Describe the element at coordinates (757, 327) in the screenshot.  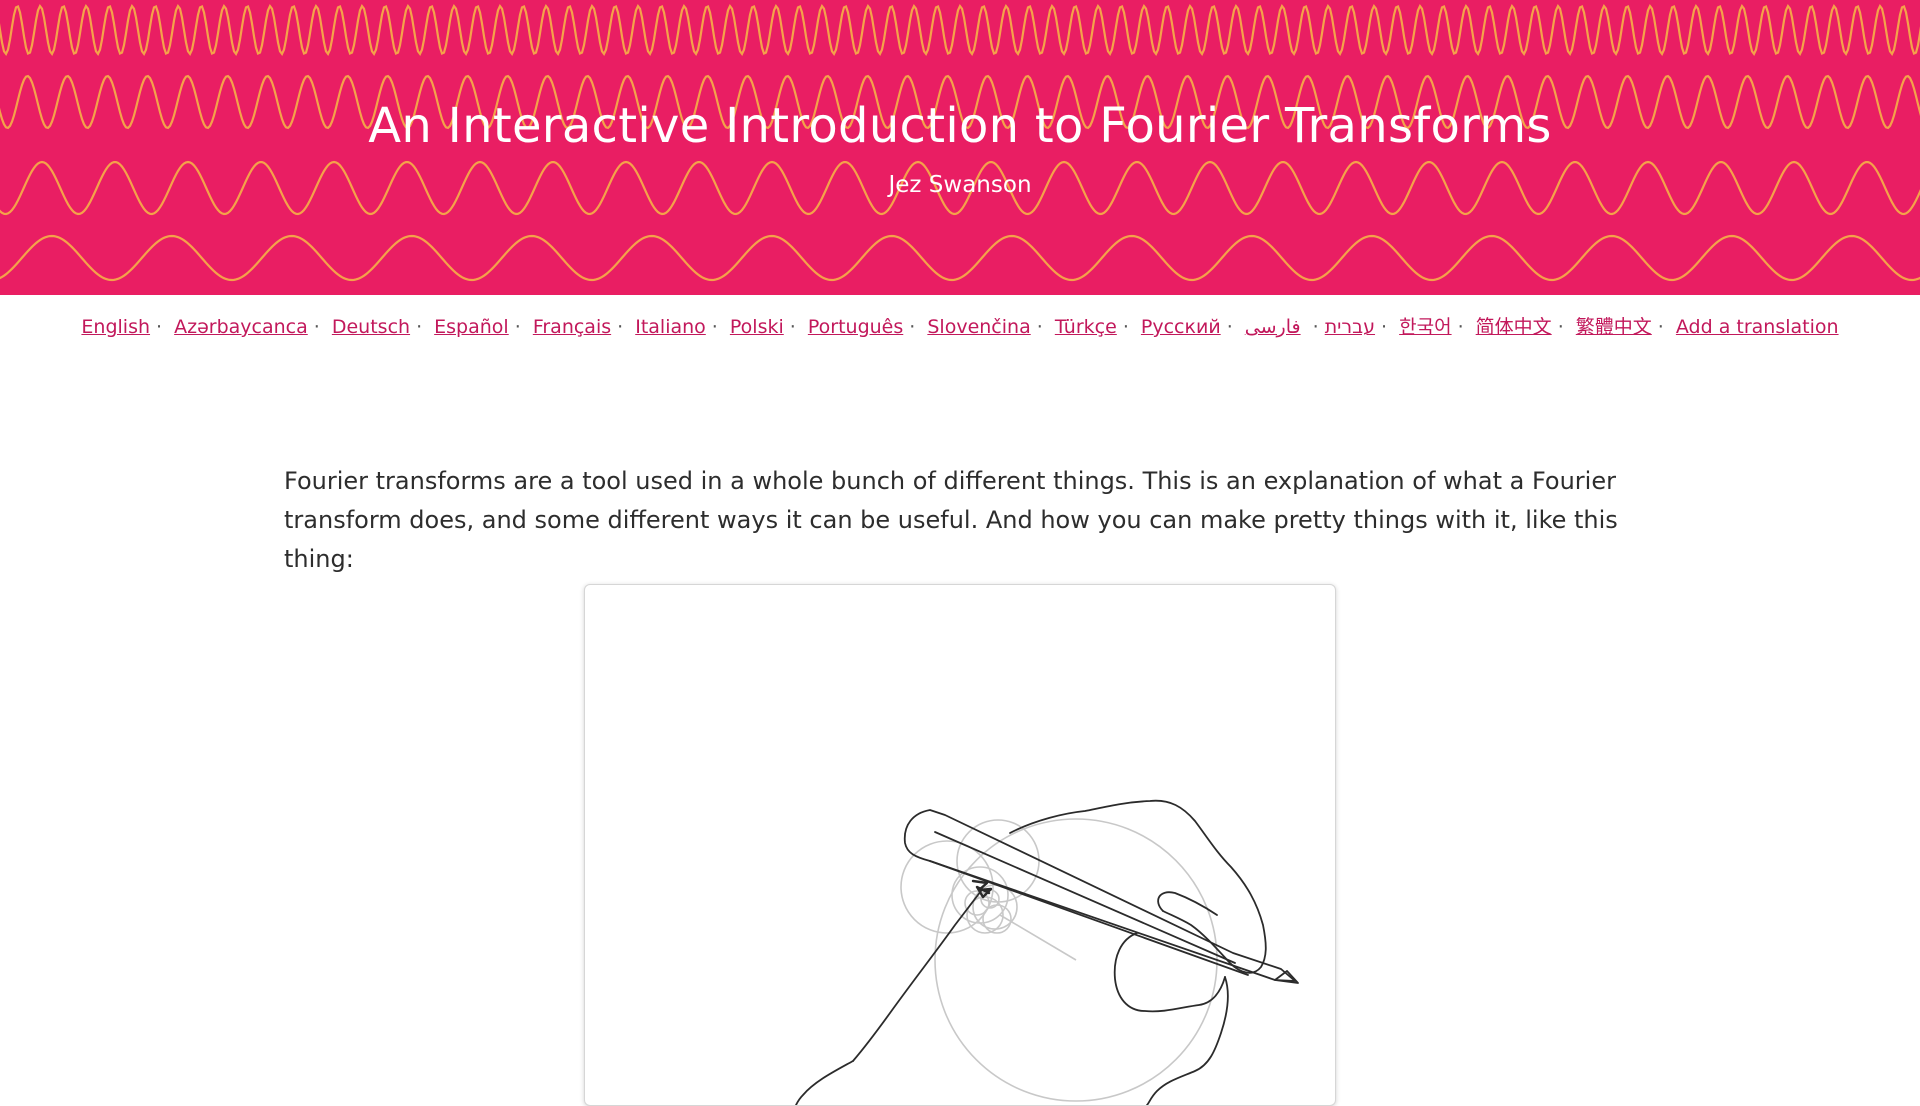
I see `language-link-polish: Polski` at that location.